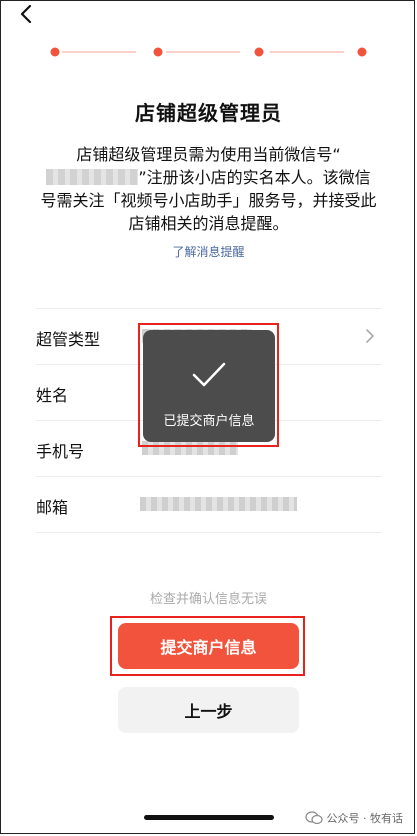 This screenshot has height=836, width=417. Describe the element at coordinates (208, 385) in the screenshot. I see `highlight-box-toast` at that location.